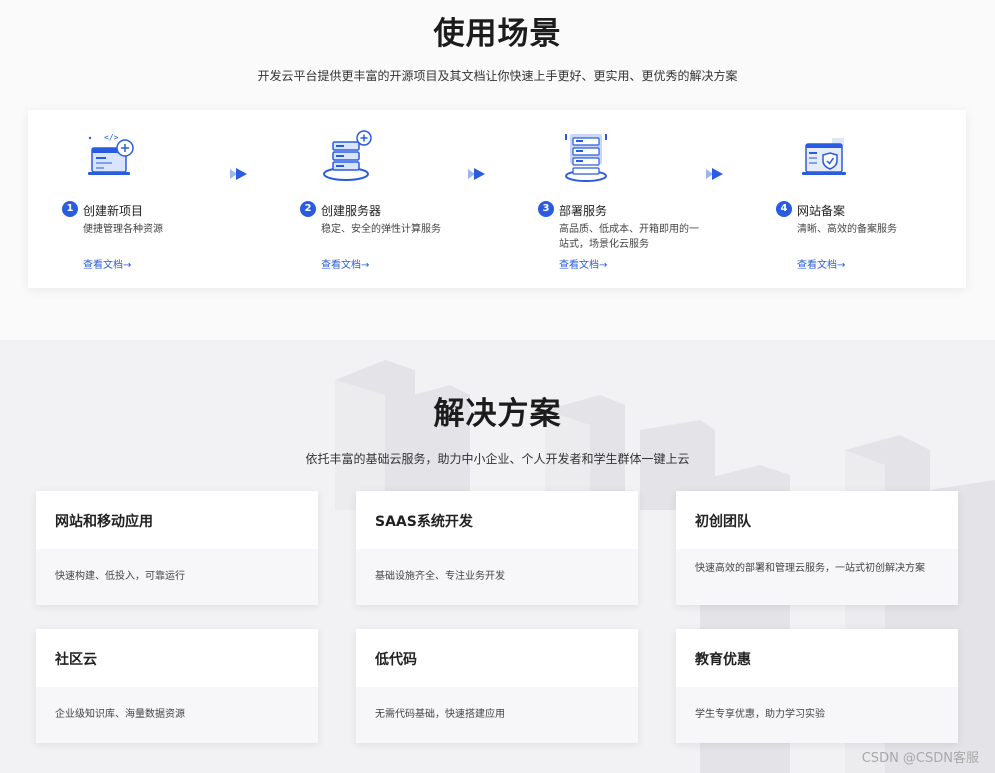 Image resolution: width=995 pixels, height=773 pixels. What do you see at coordinates (817, 686) in the screenshot?
I see `solution-card-education: 教育优惠 学生专享优惠，助力学习实验` at bounding box center [817, 686].